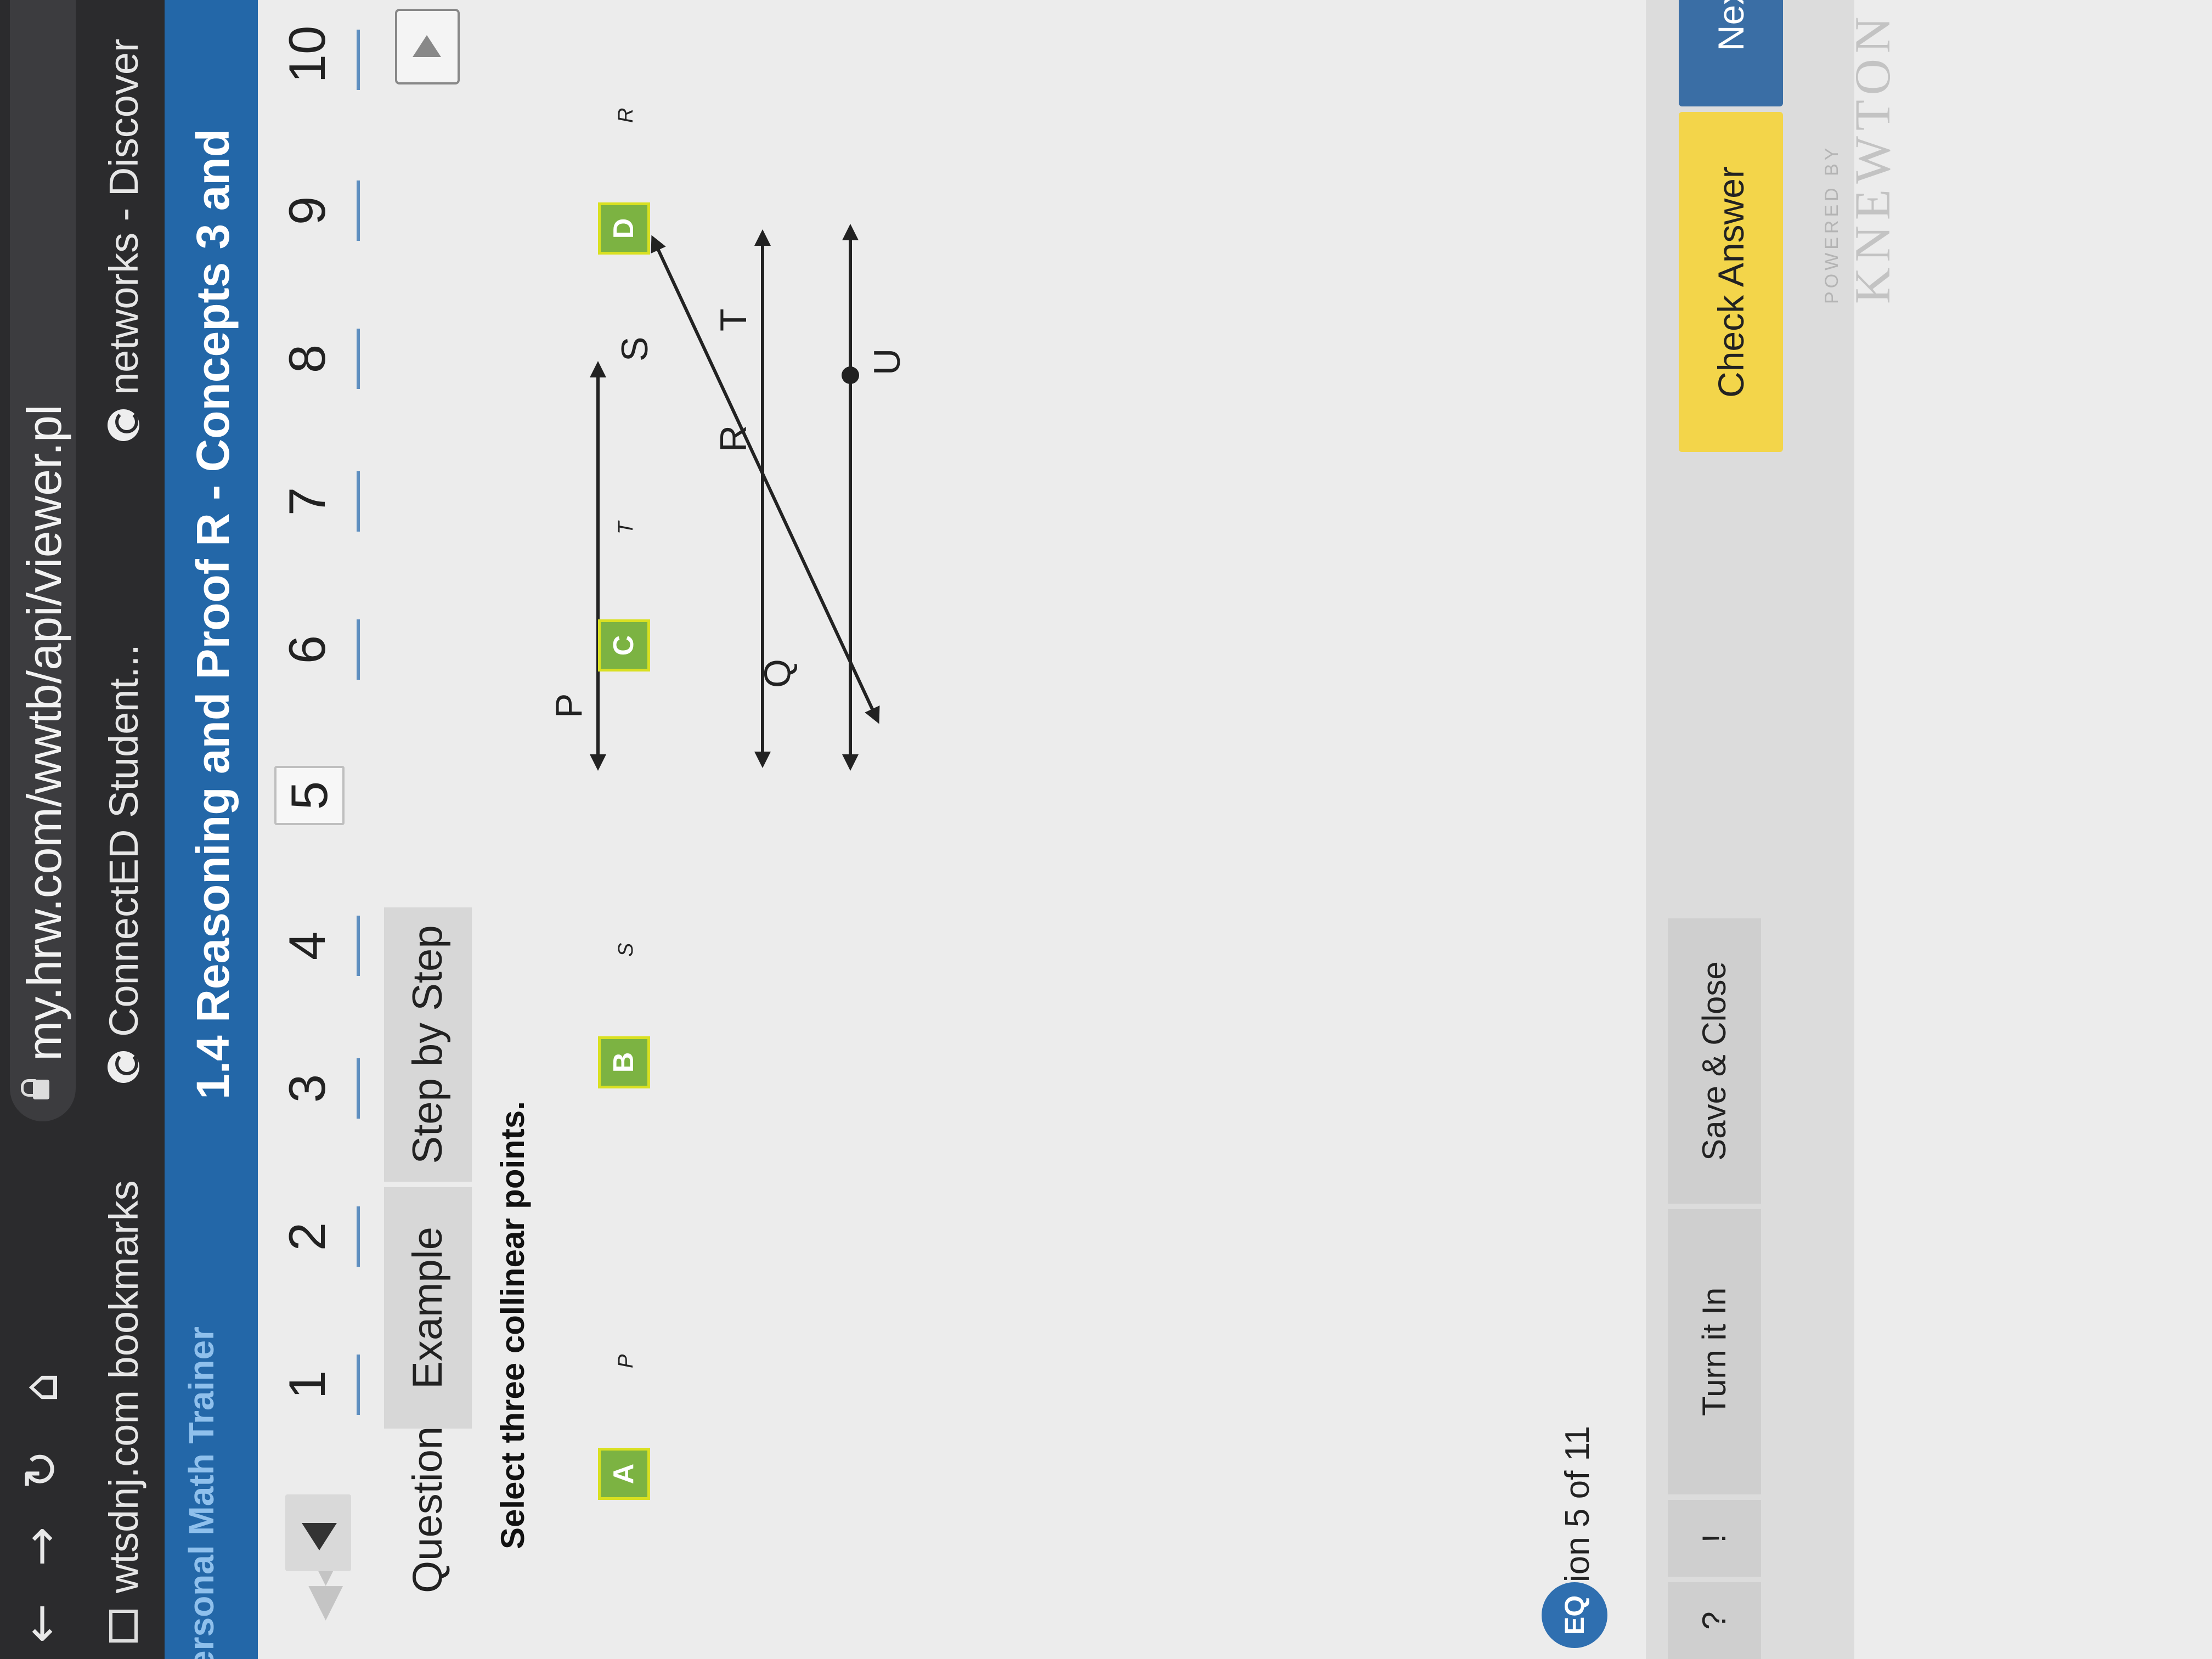 The height and width of the screenshot is (1659, 2212). What do you see at coordinates (625, 1361) in the screenshot?
I see `option-a-label: P` at bounding box center [625, 1361].